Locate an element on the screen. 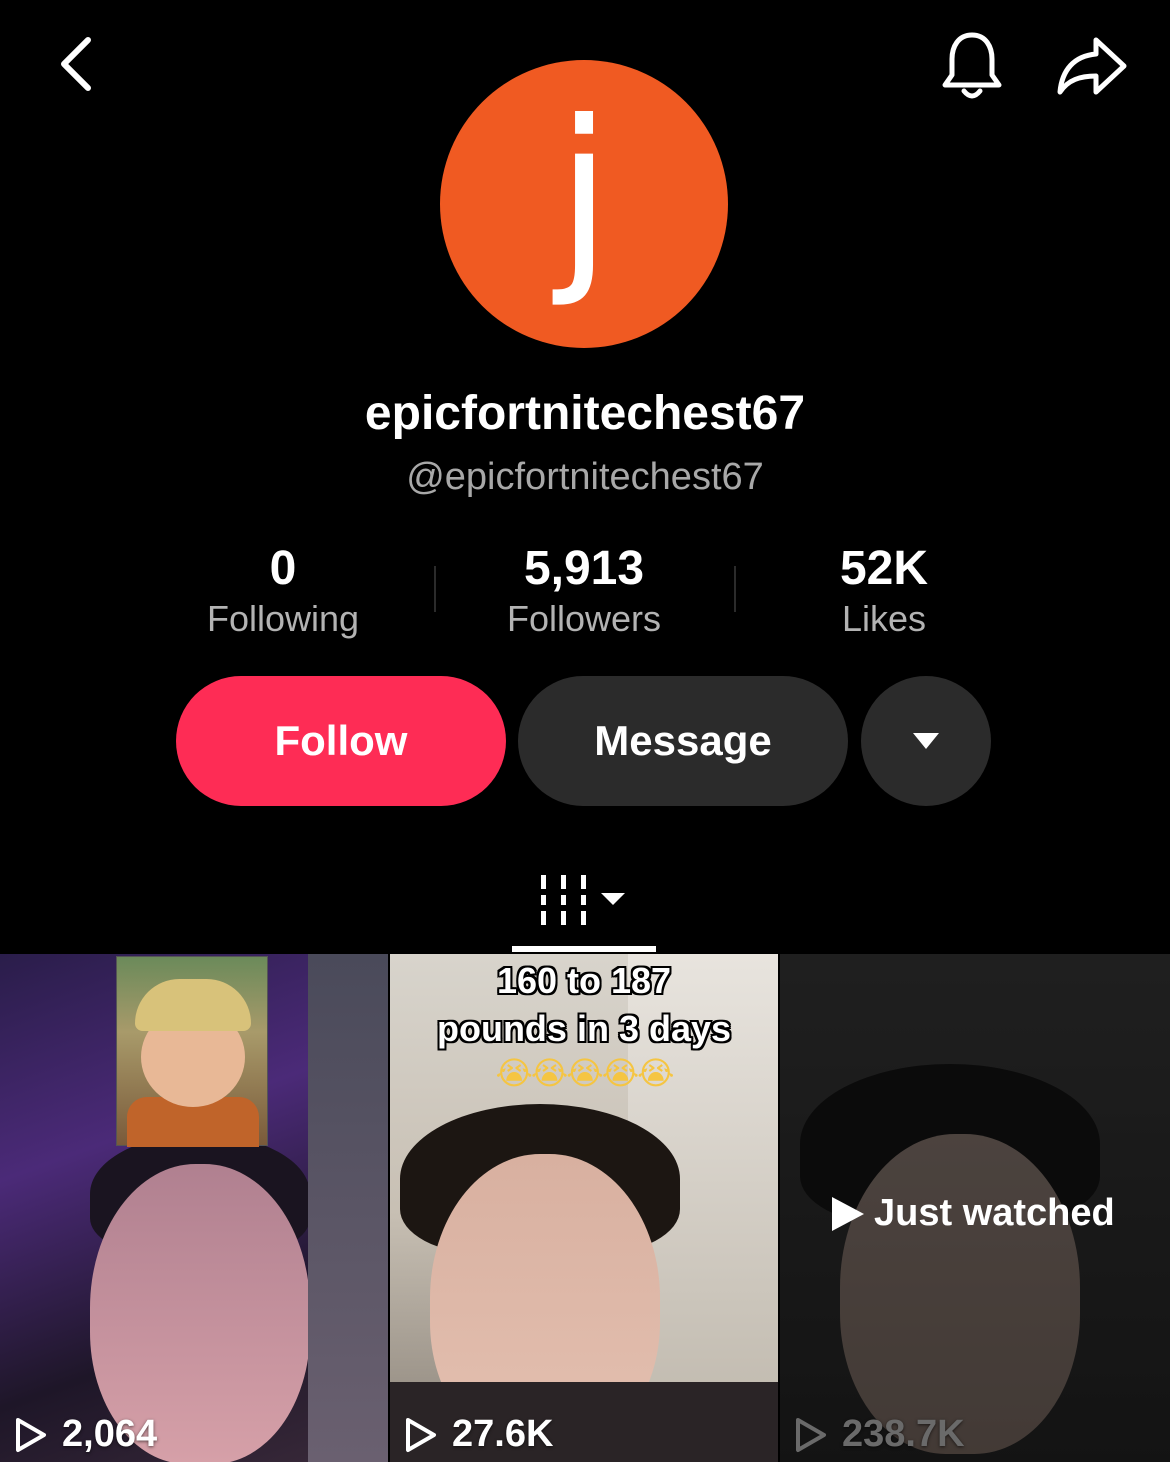 The height and width of the screenshot is (1462, 1170). view-count: 2,064 is located at coordinates (85, 1434).